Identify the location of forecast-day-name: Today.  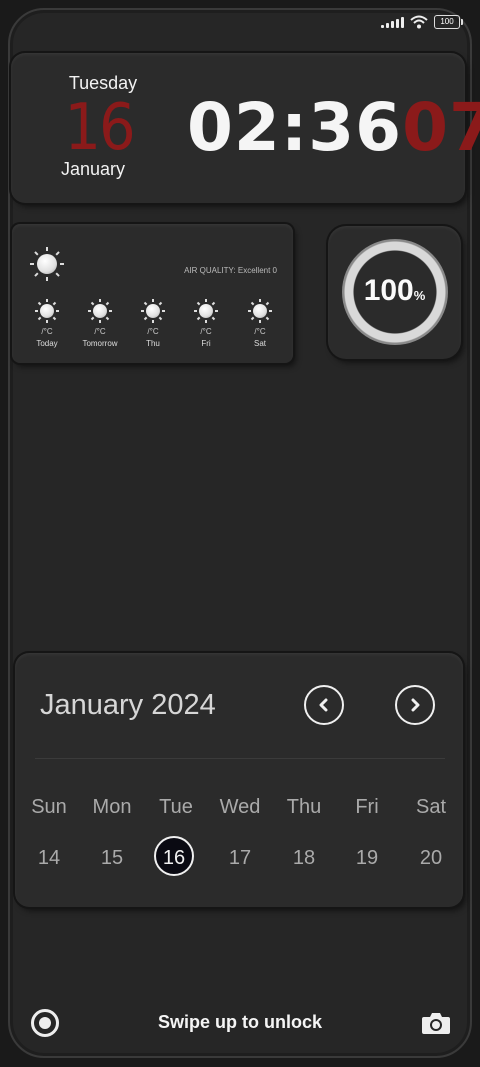
(47, 343).